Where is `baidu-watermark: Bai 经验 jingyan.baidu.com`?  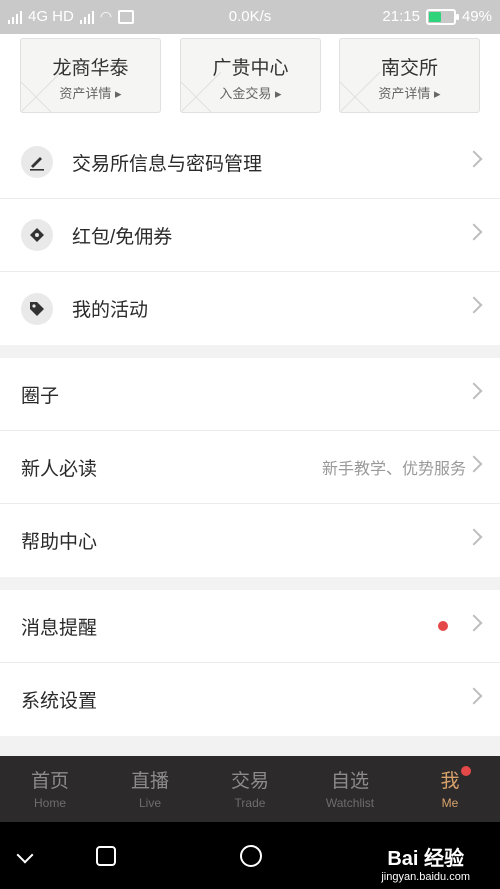 baidu-watermark: Bai 经验 jingyan.baidu.com is located at coordinates (425, 862).